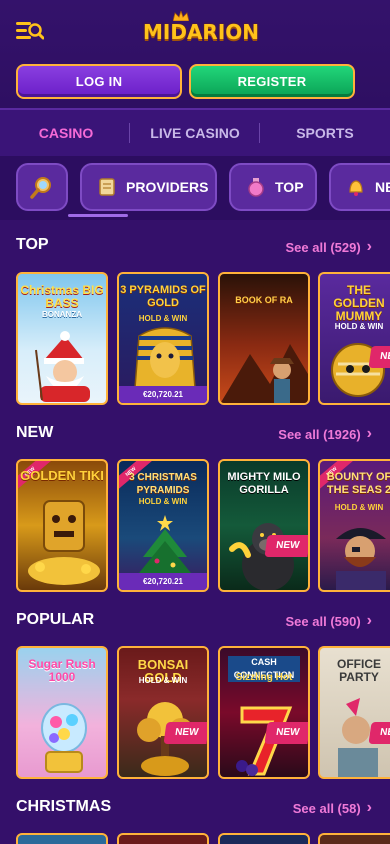 This screenshot has height=844, width=390. Describe the element at coordinates (359, 670) in the screenshot. I see `game-title: OFFICE PARTY` at that location.